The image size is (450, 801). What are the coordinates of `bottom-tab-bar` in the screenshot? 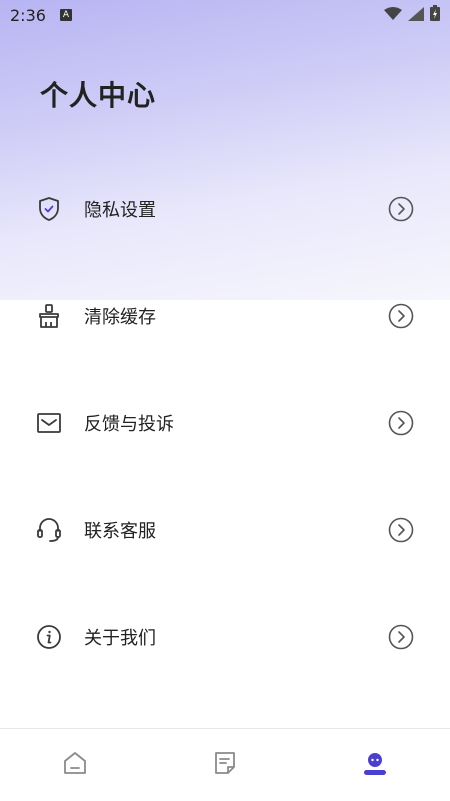 It's located at (225, 764).